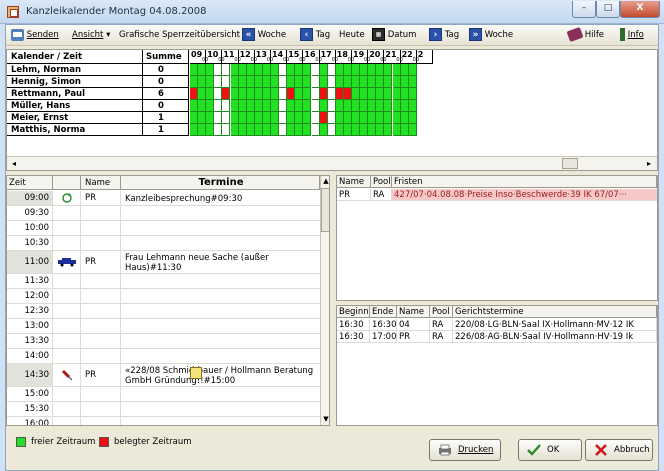  What do you see at coordinates (413, 325) in the screenshot?
I see `gericht-cell-name: 04` at bounding box center [413, 325].